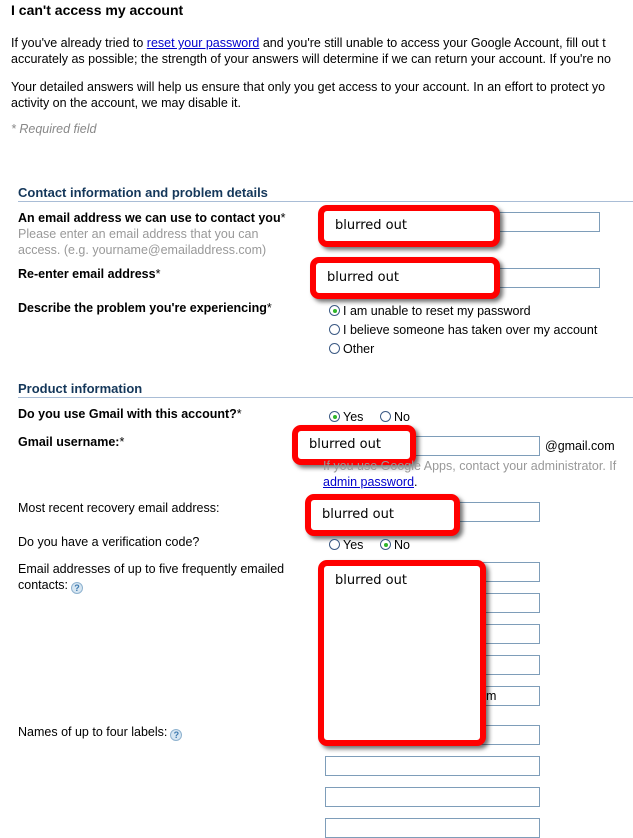 The width and height of the screenshot is (633, 838). What do you see at coordinates (54, 129) in the screenshot?
I see `required-field-note: * Required field` at bounding box center [54, 129].